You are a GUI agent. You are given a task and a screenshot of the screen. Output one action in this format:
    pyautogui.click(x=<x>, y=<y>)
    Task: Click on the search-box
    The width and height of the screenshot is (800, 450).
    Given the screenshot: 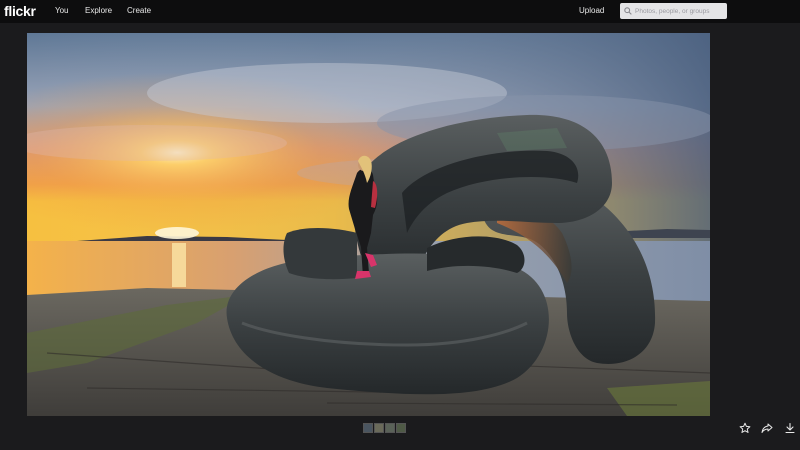 What is the action you would take?
    pyautogui.click(x=673, y=11)
    